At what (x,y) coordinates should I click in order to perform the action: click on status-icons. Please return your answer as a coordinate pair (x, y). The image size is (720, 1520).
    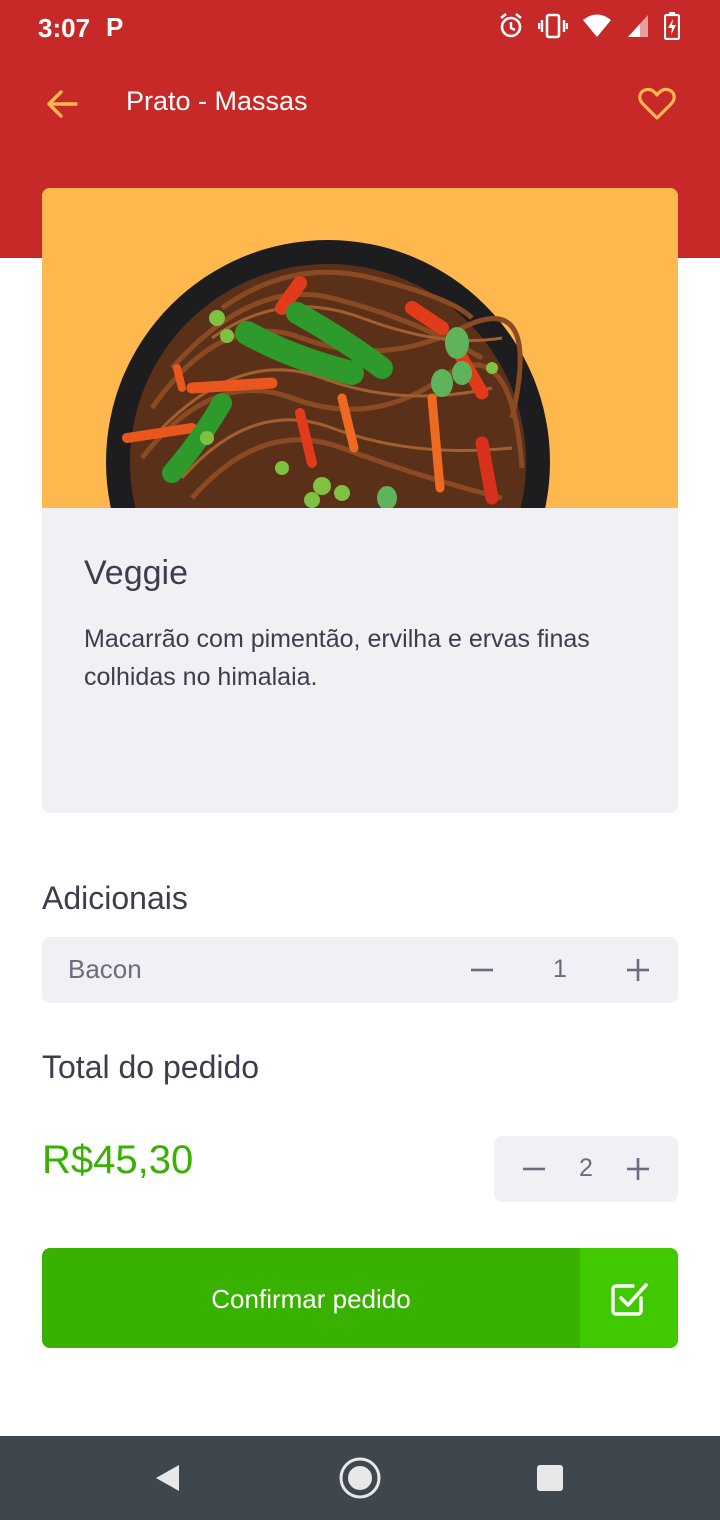
    Looking at the image, I should click on (589, 26).